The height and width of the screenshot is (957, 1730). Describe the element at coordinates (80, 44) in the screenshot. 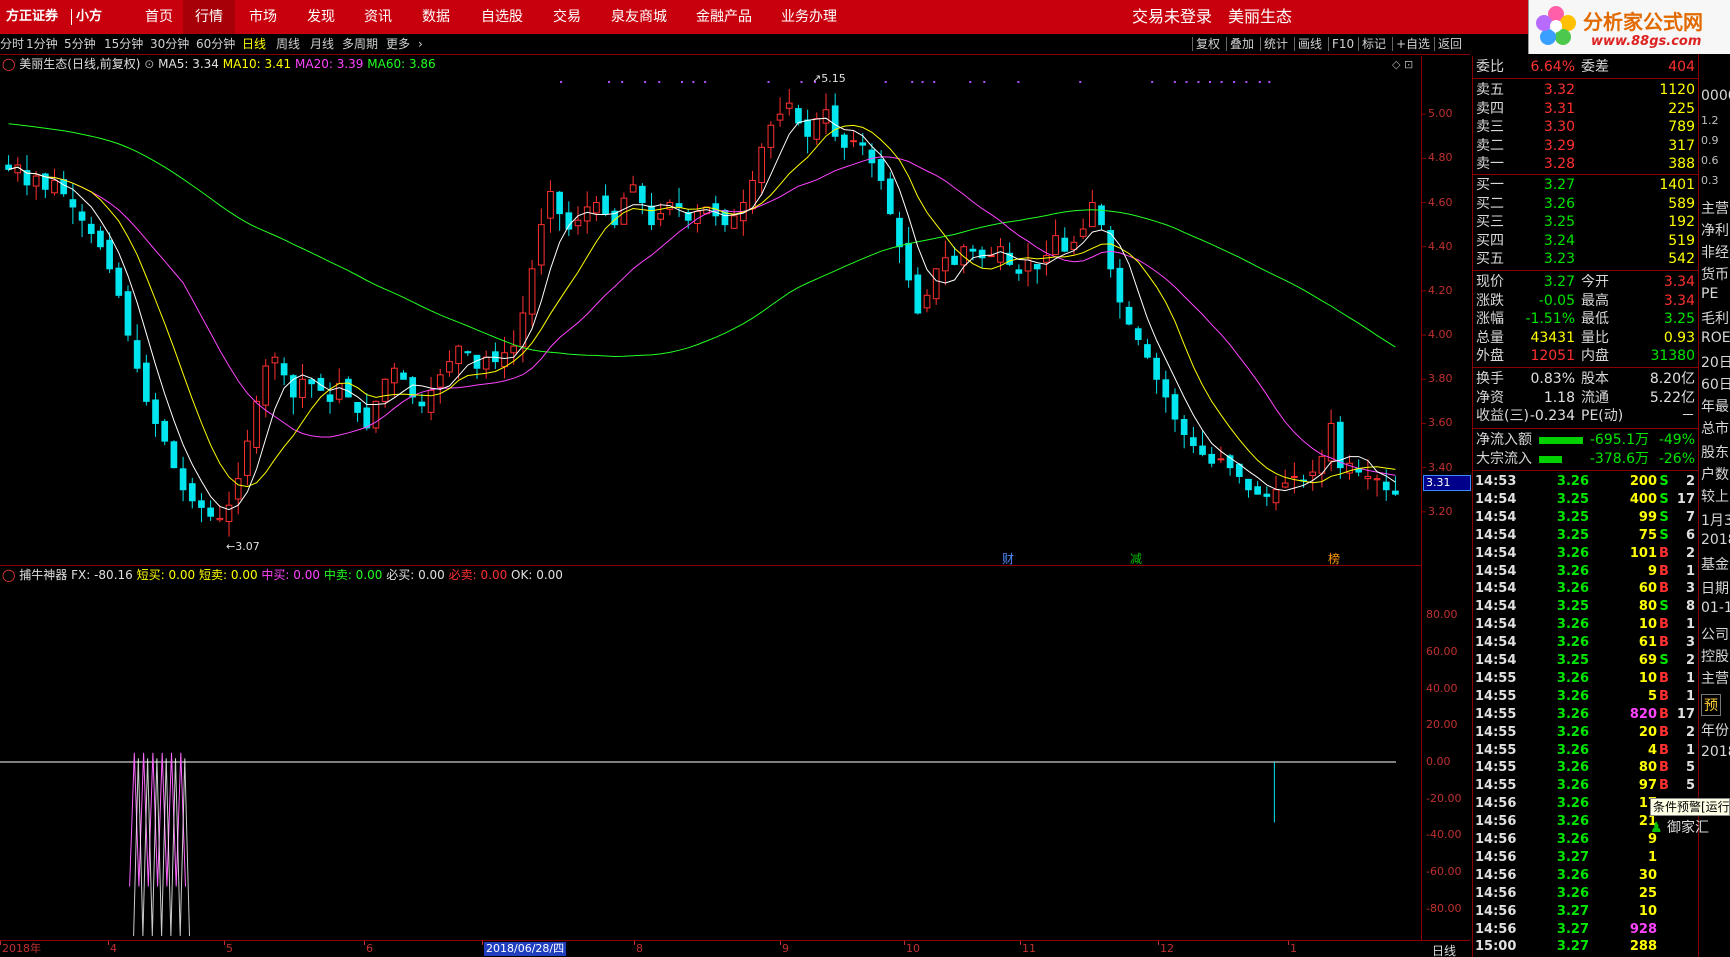

I see `period-tab-2: 5分钟` at that location.